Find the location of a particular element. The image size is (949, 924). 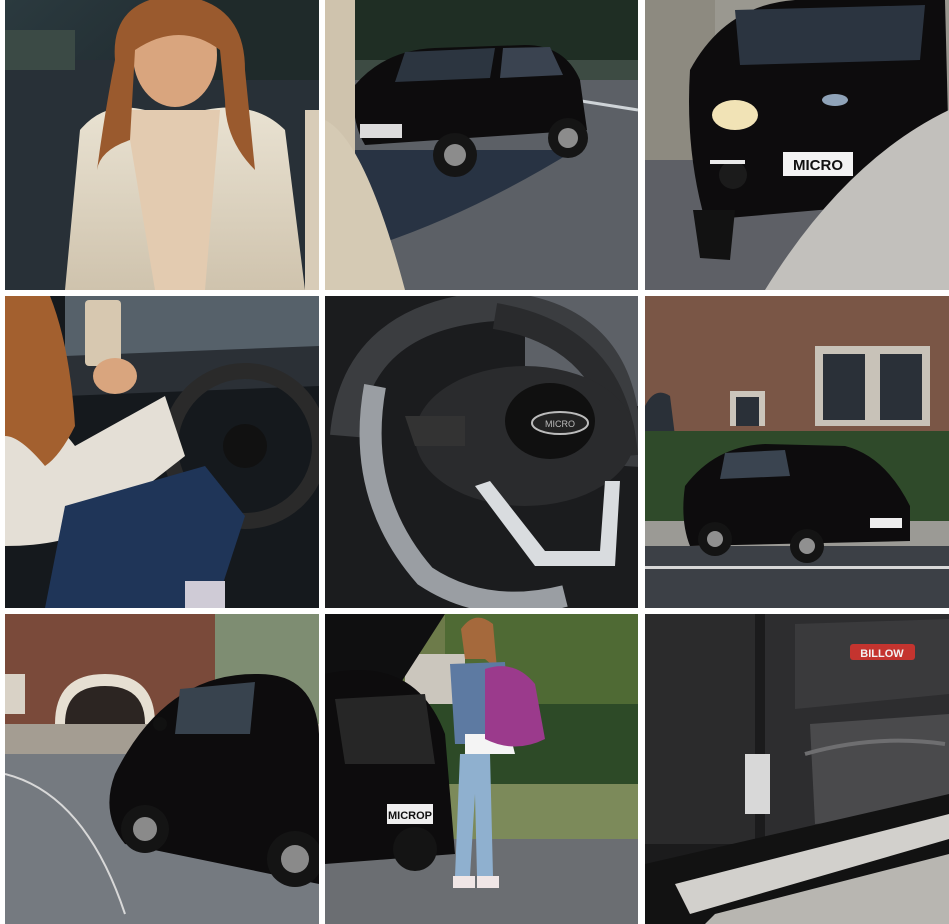

strap-label-text: BILLOW is located at coordinates (882, 654).